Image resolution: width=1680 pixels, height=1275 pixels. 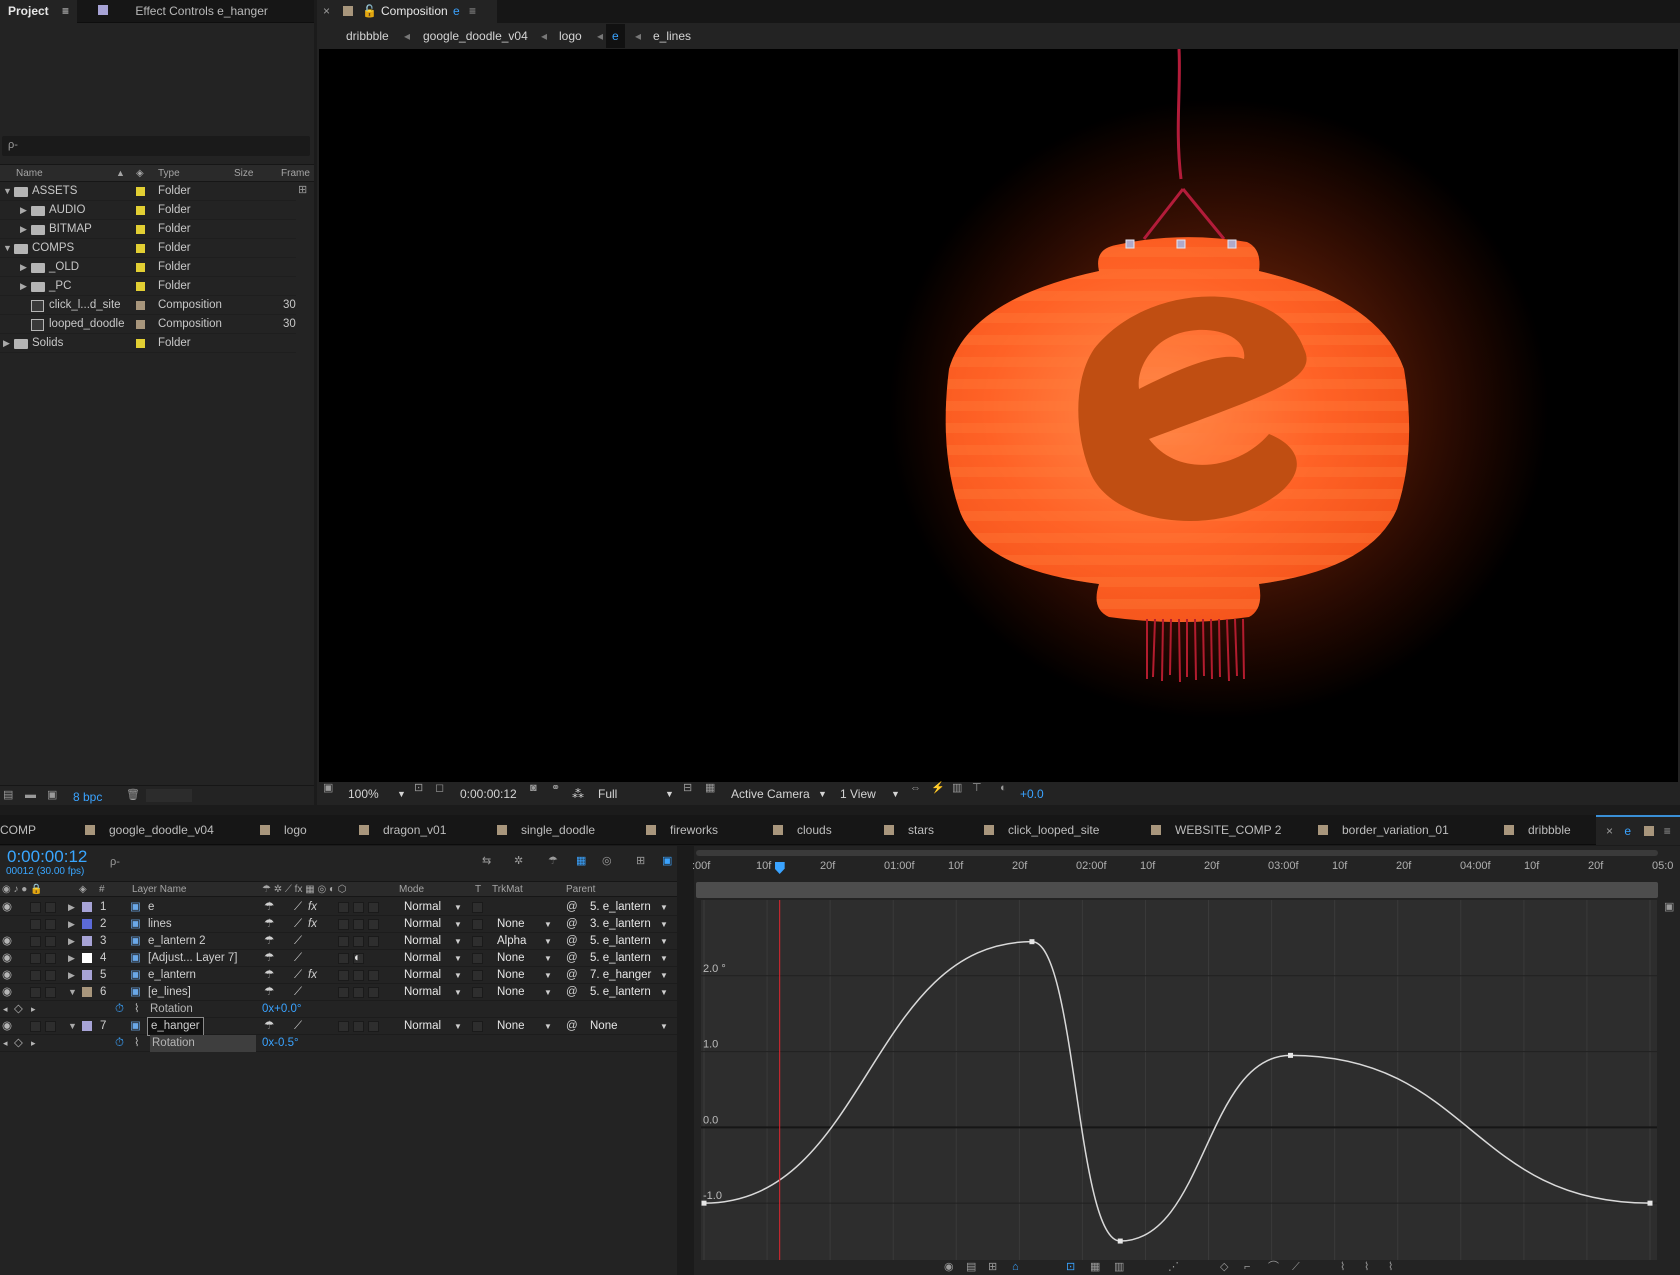 What do you see at coordinates (1095, 1267) in the screenshot?
I see `fit-selection-icon: ▦` at bounding box center [1095, 1267].